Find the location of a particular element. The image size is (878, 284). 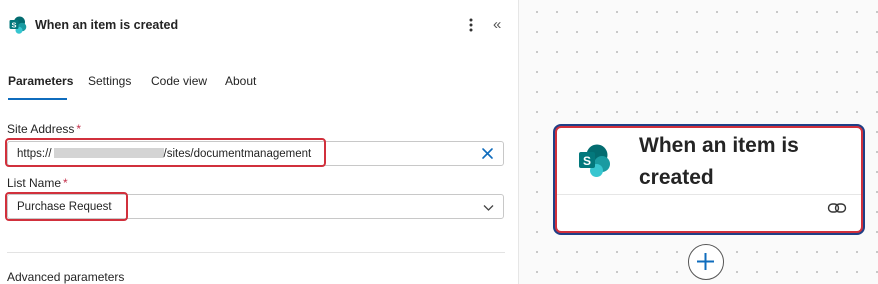

collapse-left-icon: « is located at coordinates (501, 25).